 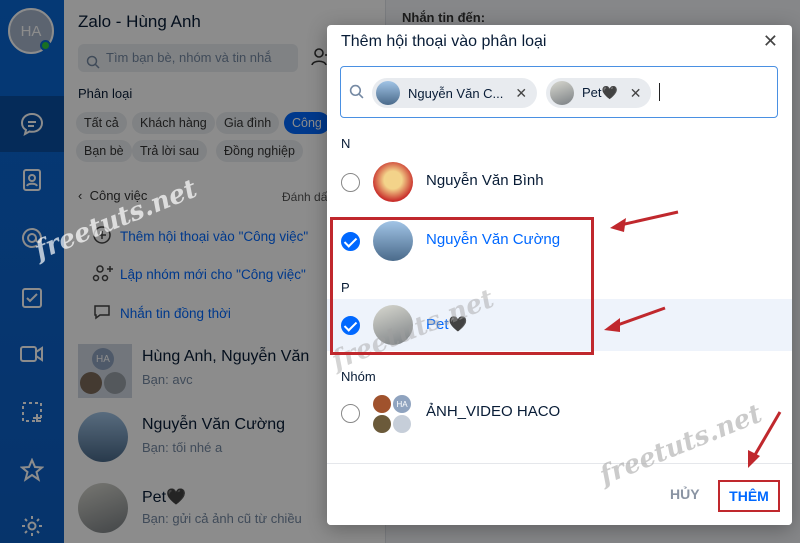 I want to click on text-caret, so click(x=659, y=92).